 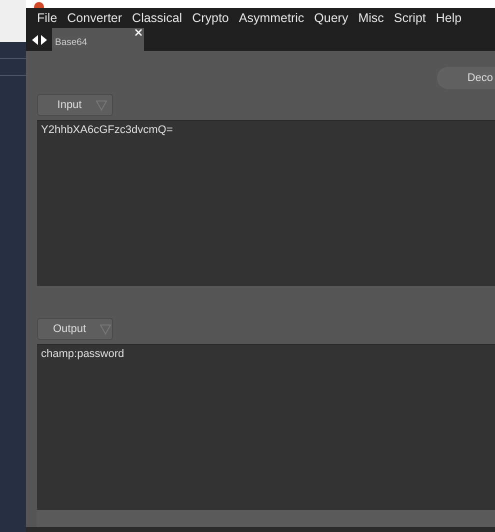 I want to click on dropdown: Output, so click(x=75, y=329).